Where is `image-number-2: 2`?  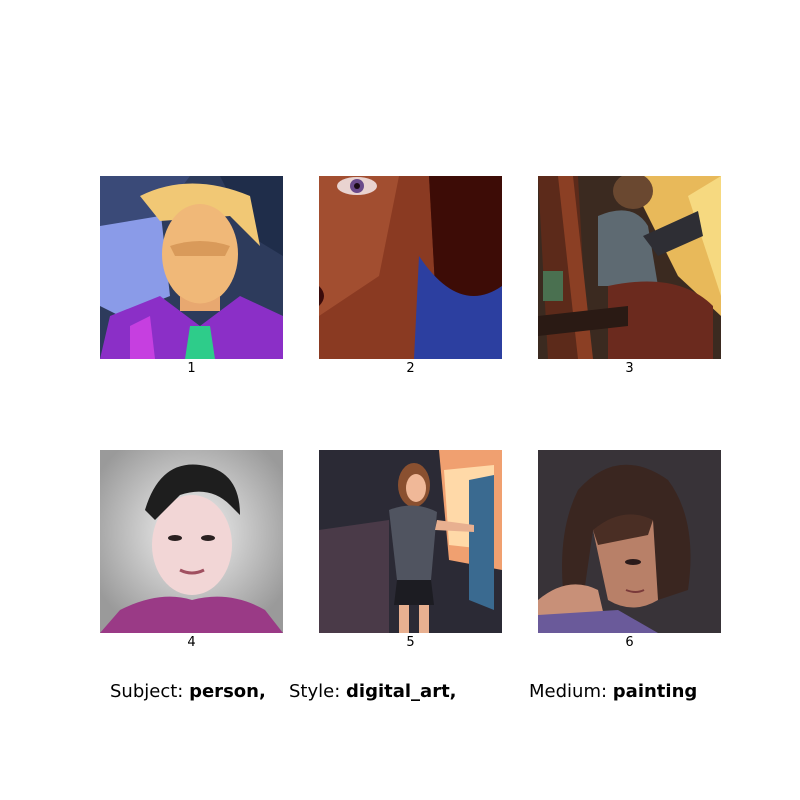
image-number-2: 2 is located at coordinates (410, 368).